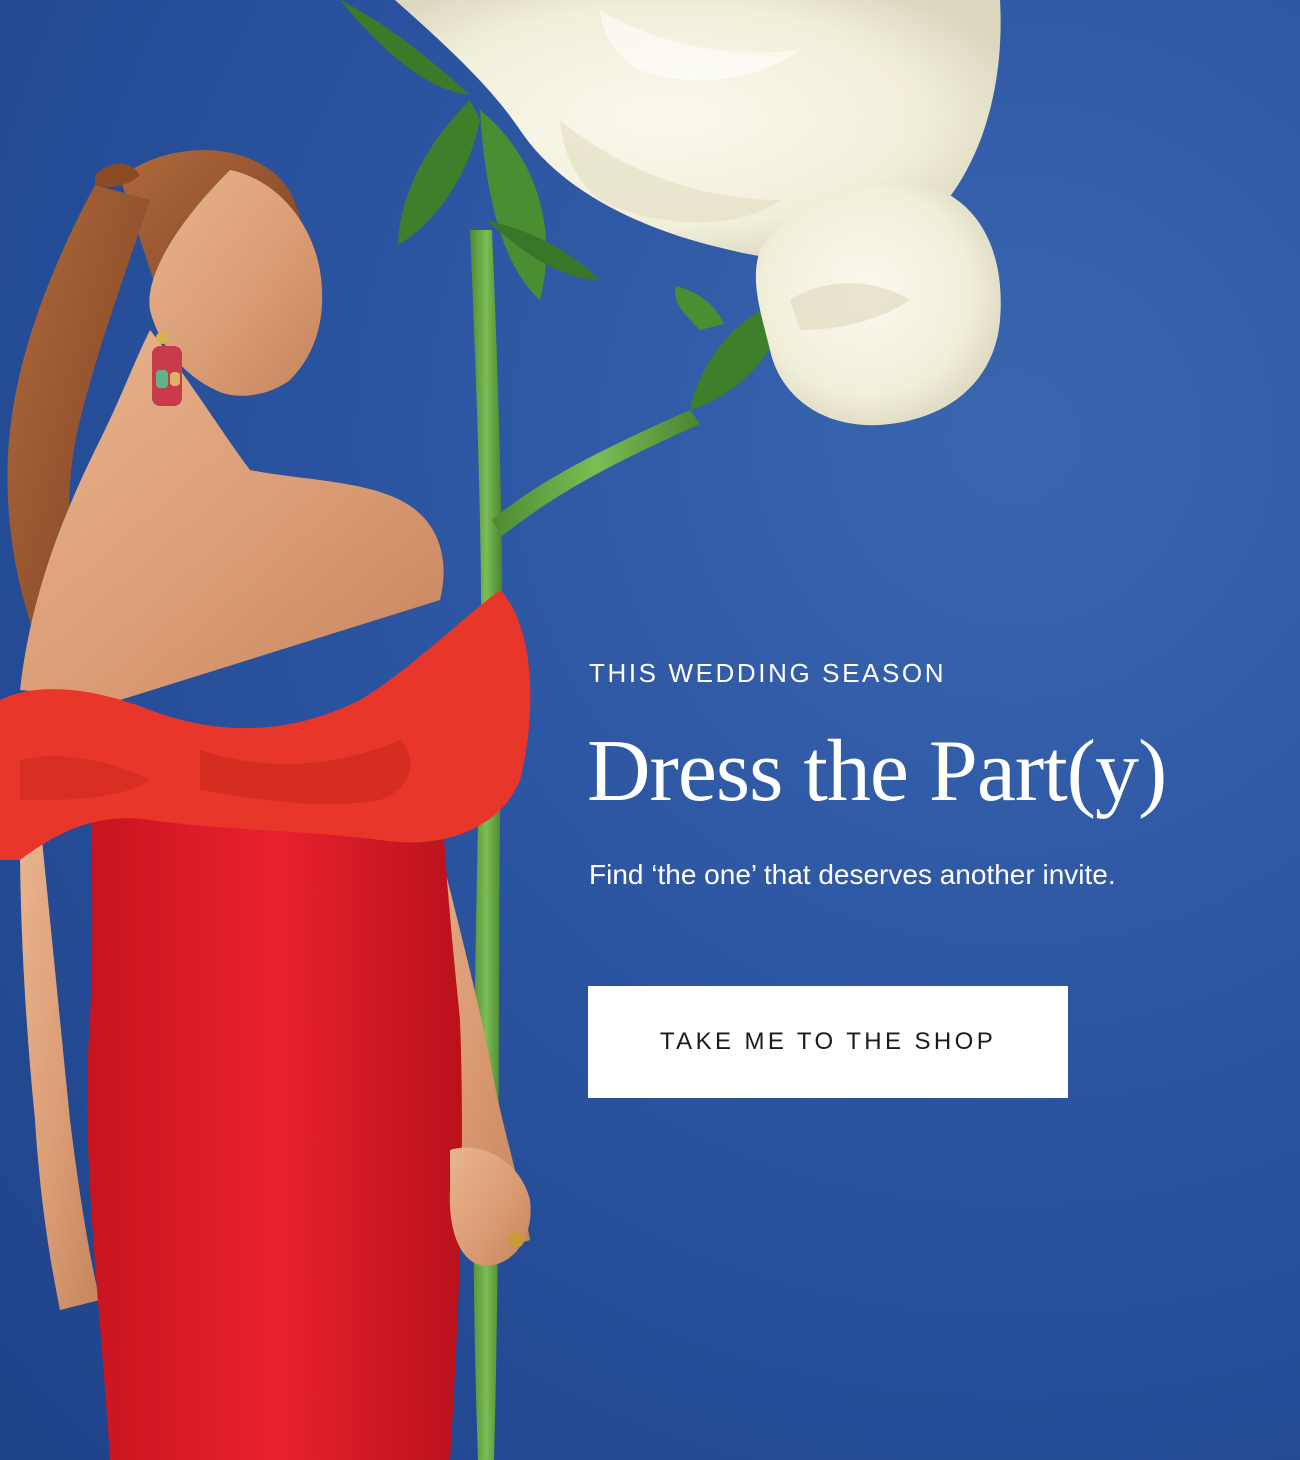  Describe the element at coordinates (768, 673) in the screenshot. I see `eyebrow-text: THIS WEDDING SEASON` at that location.